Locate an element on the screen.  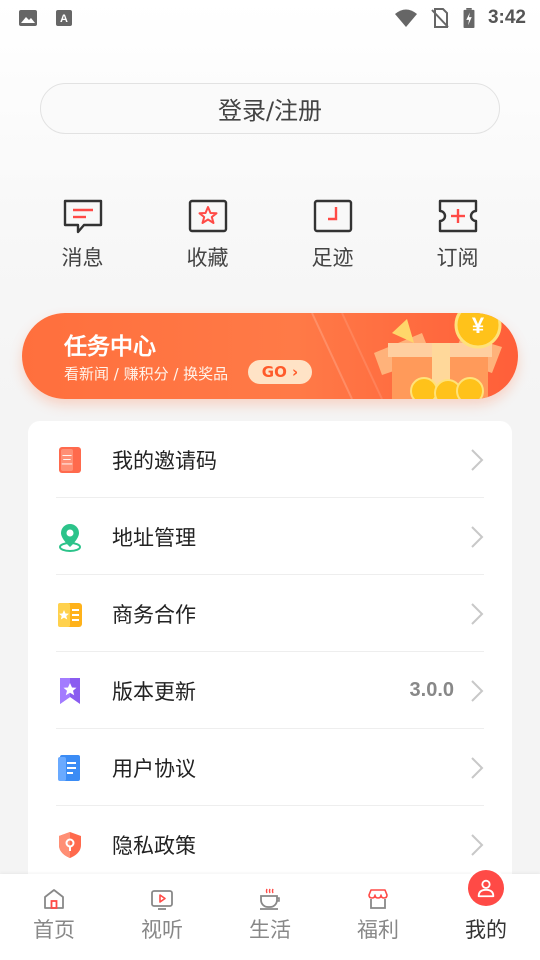
menu-item-label: 隐私政策 is located at coordinates (154, 845).